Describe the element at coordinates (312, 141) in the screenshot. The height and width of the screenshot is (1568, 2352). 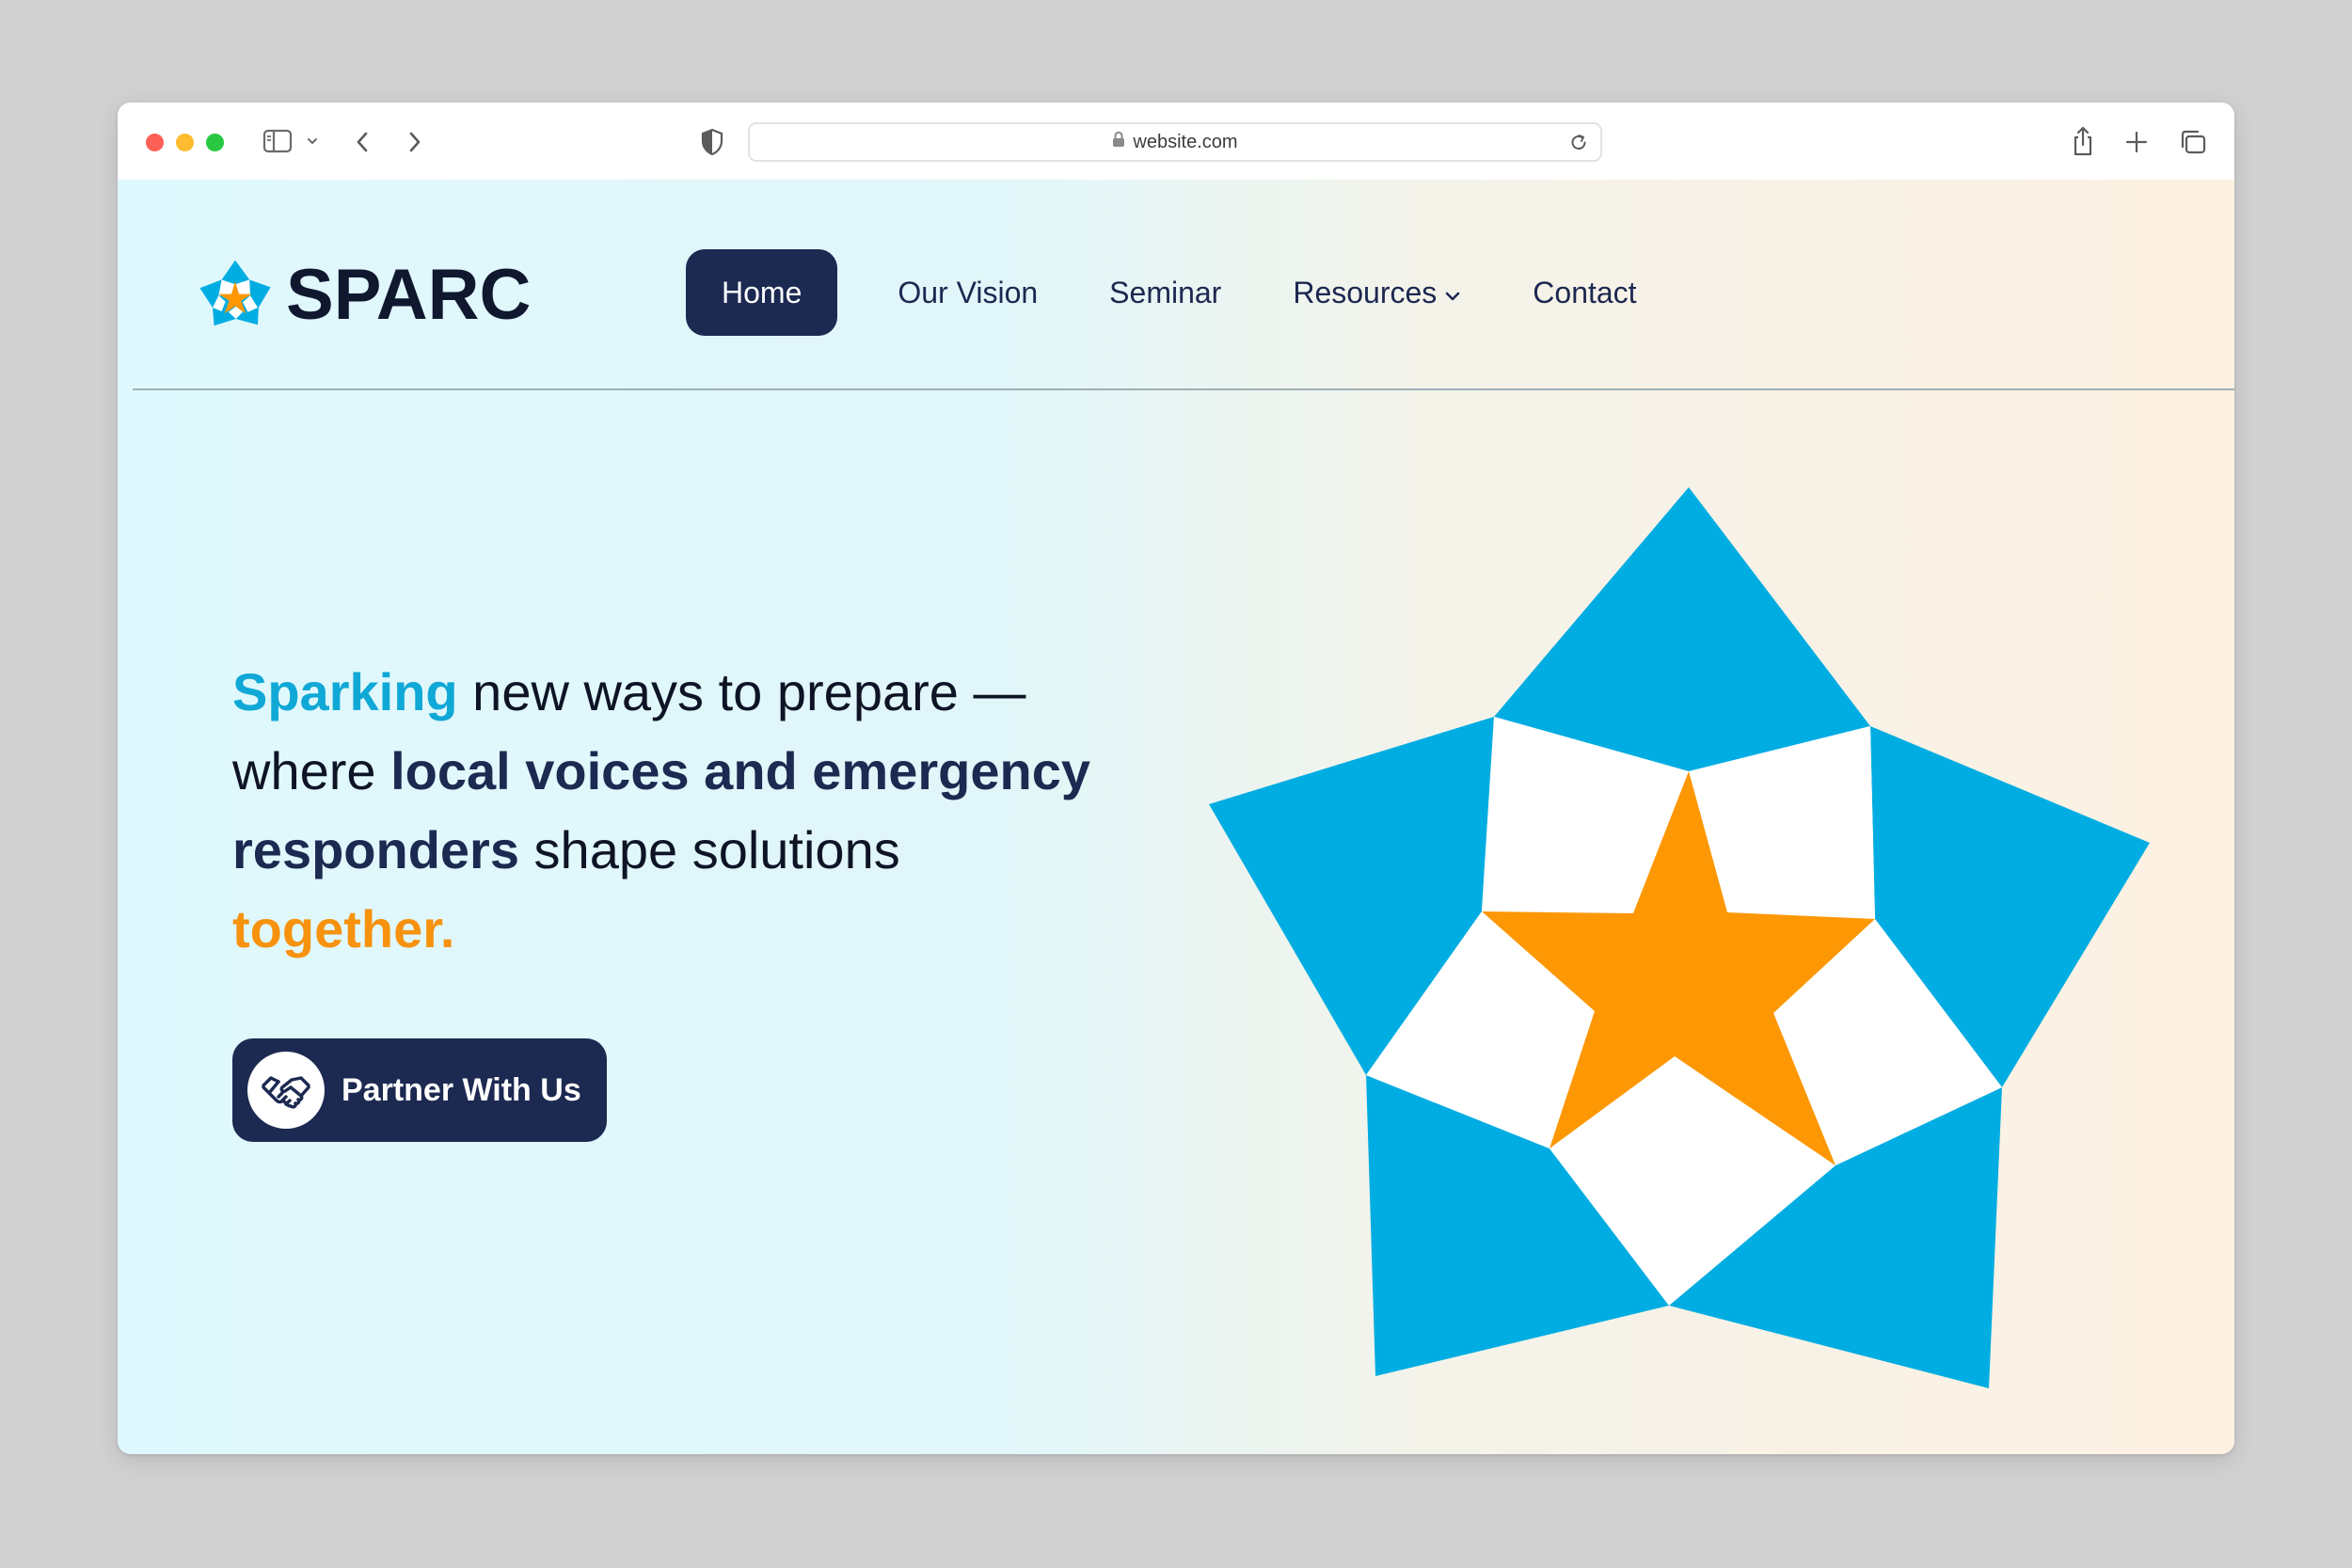
I see `chevron-down-icon` at that location.